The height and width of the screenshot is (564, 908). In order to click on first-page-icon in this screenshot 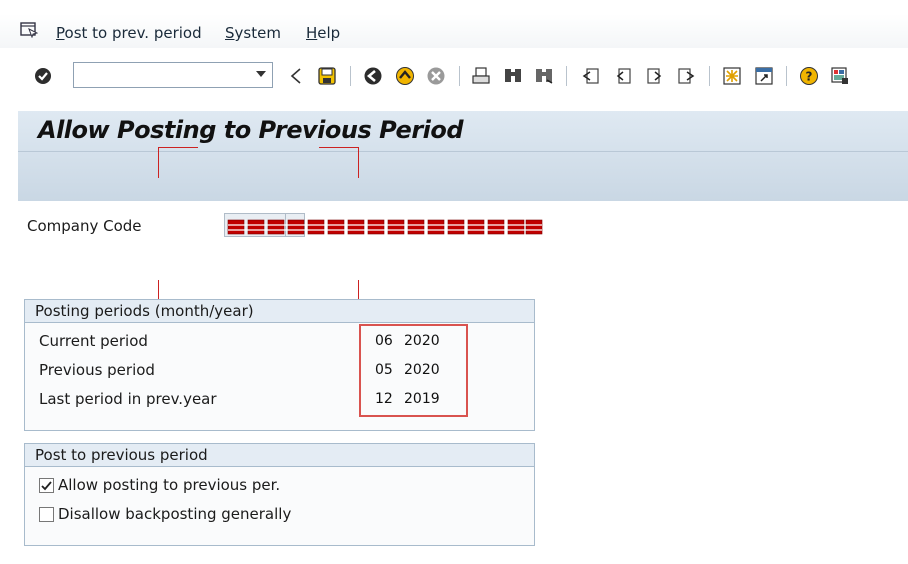, I will do `click(591, 76)`.